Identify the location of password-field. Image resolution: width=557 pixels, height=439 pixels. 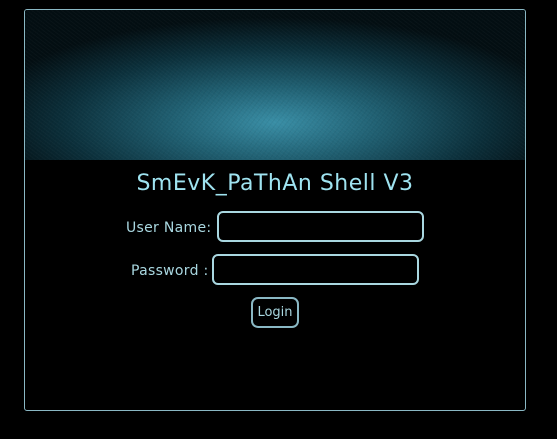
(315, 269).